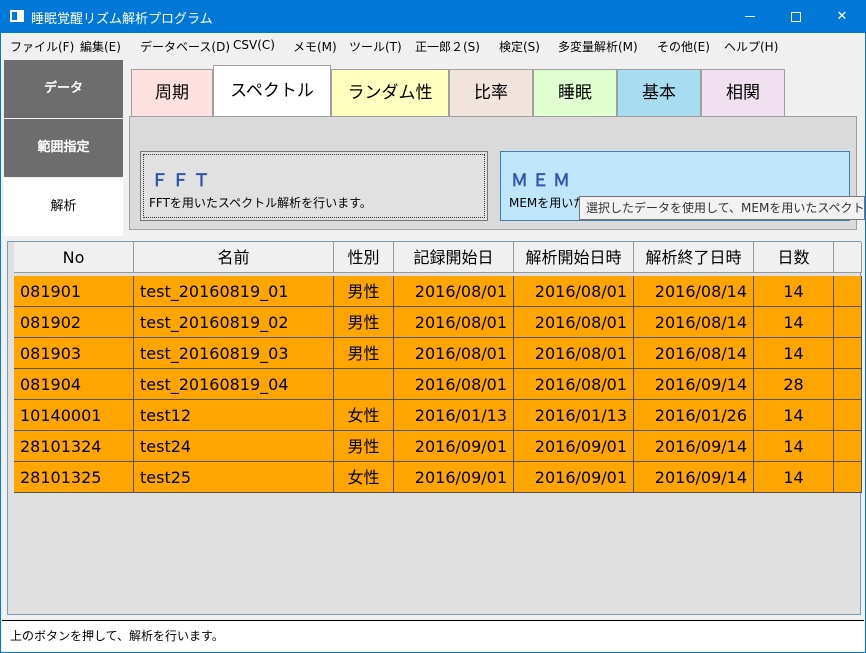 The height and width of the screenshot is (653, 866). I want to click on menu-test: 検定(S), so click(519, 46).